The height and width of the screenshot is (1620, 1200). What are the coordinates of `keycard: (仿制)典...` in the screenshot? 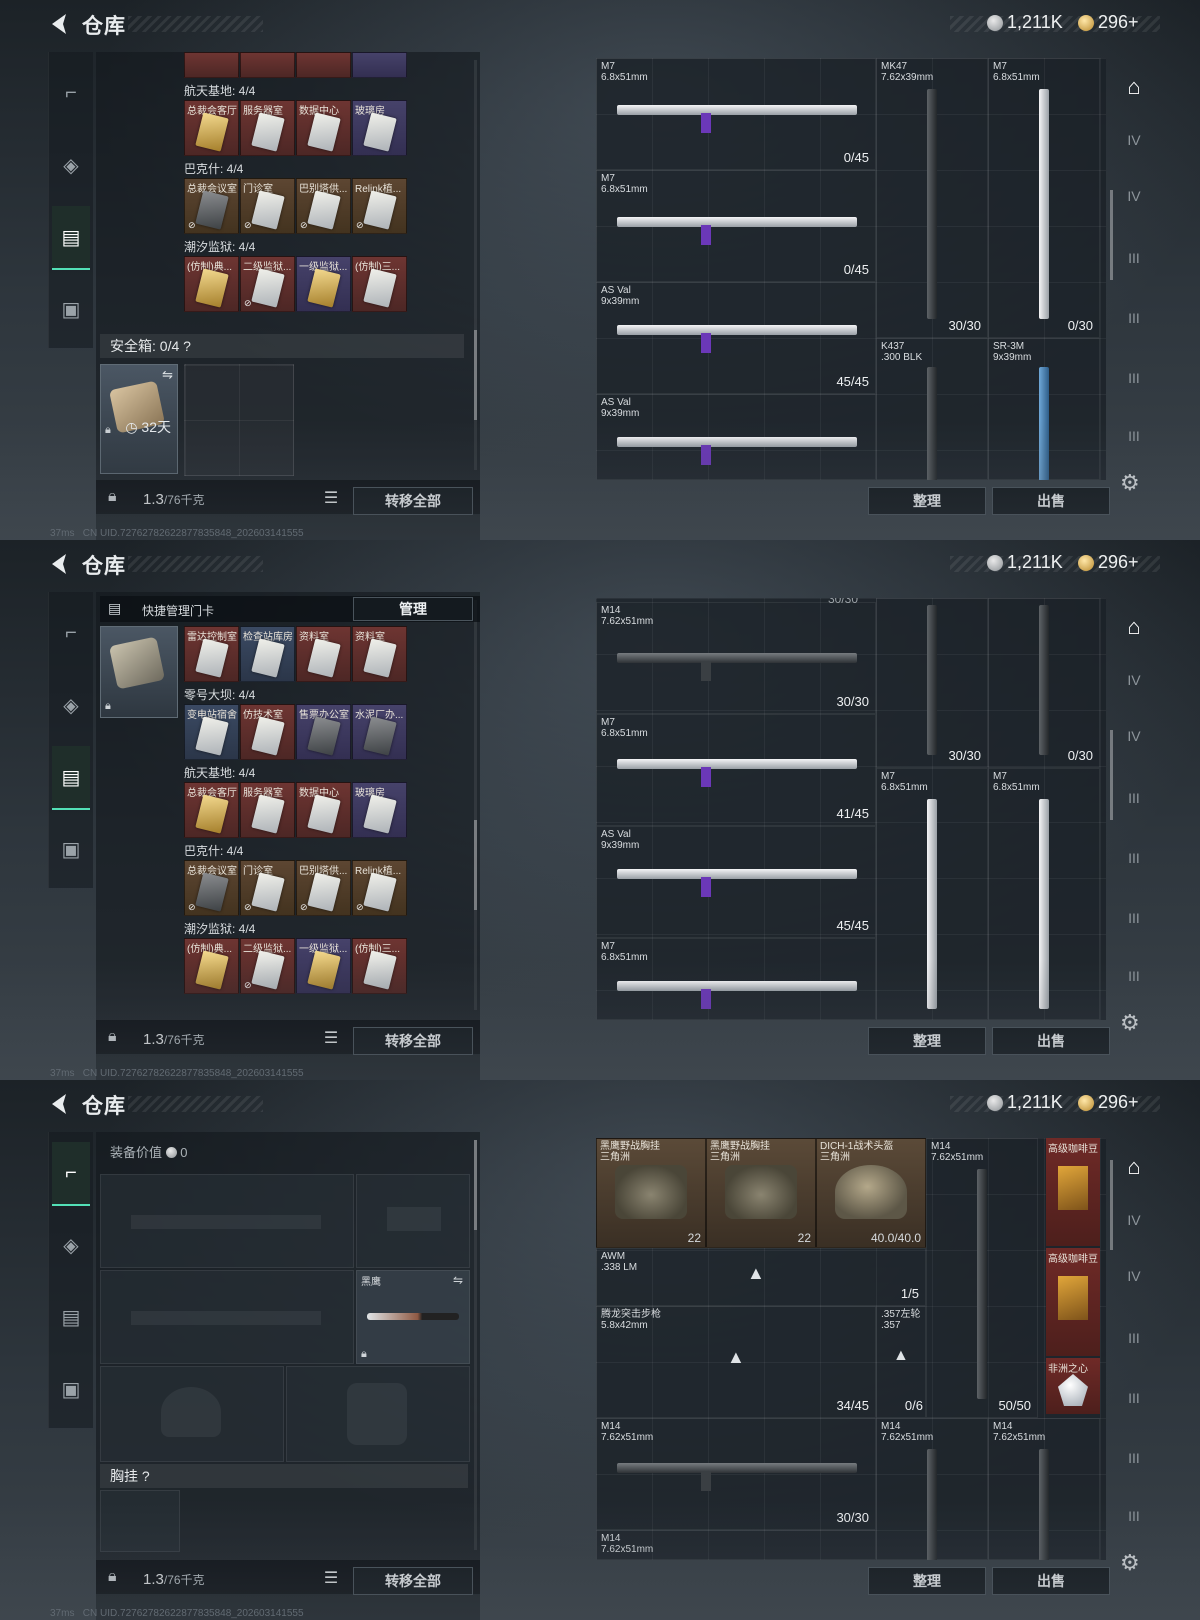 It's located at (211, 284).